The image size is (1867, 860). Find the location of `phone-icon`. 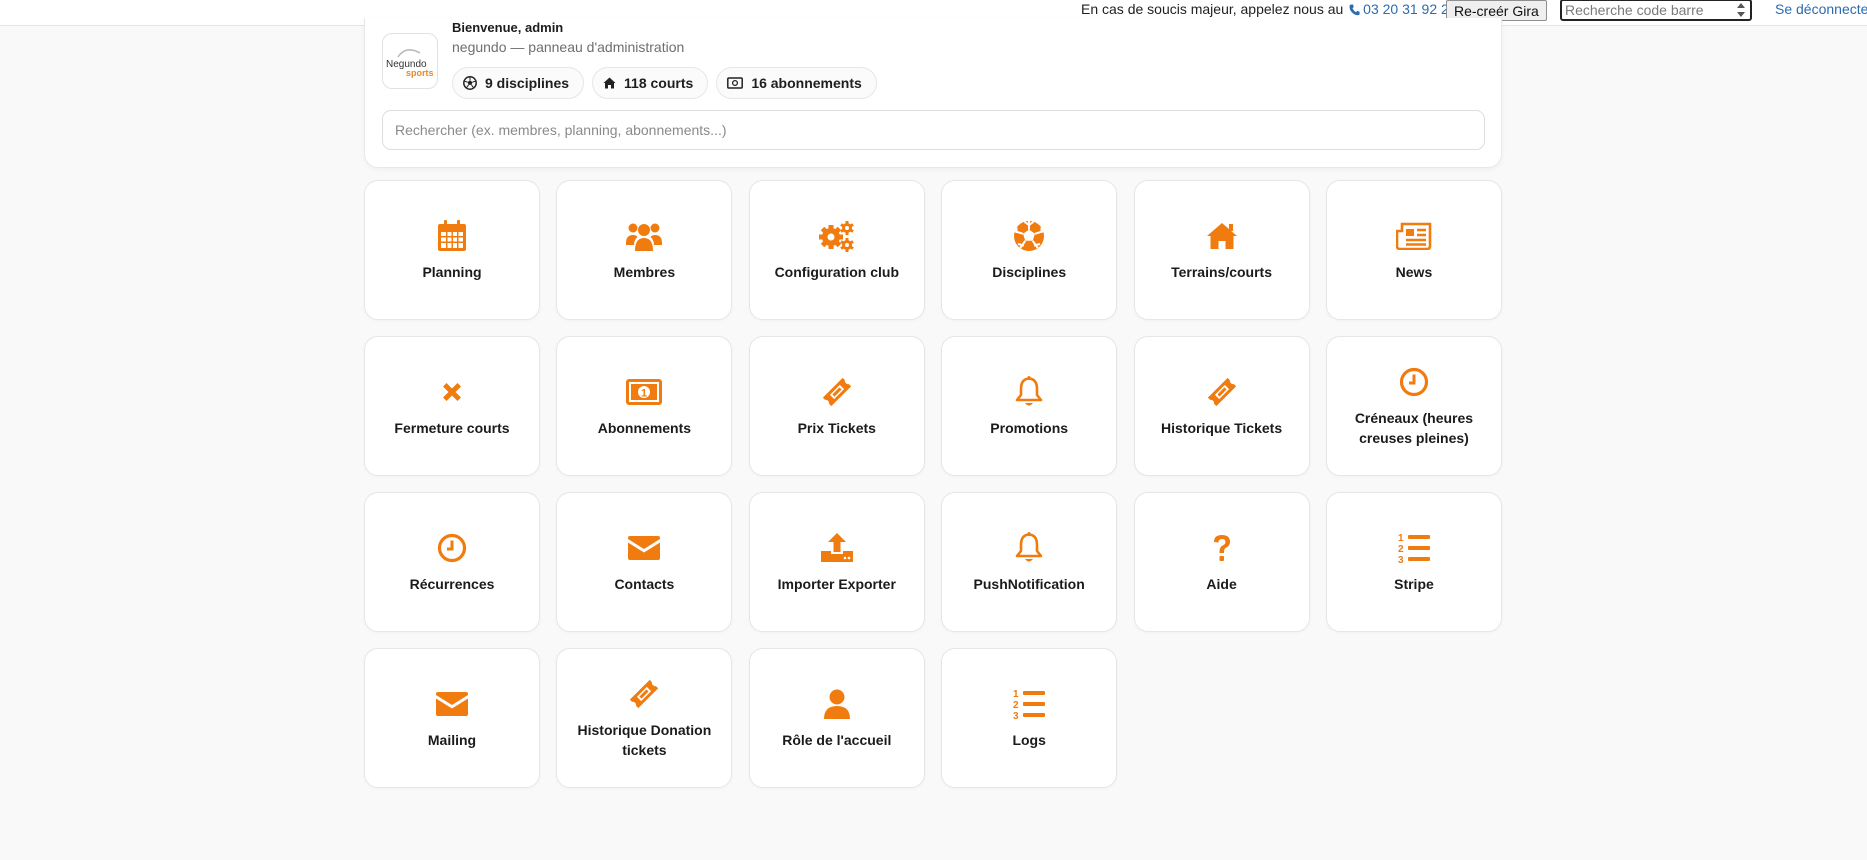

phone-icon is located at coordinates (1354, 10).